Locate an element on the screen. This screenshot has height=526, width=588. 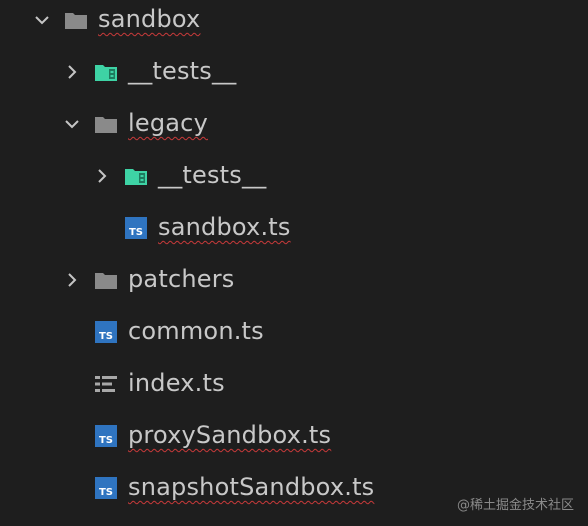
tree-item-label: sandbox is located at coordinates (149, 19).